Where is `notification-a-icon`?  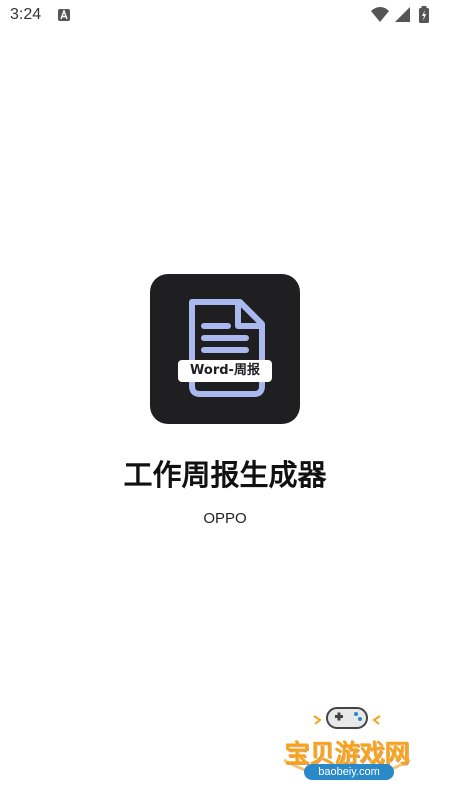 notification-a-icon is located at coordinates (64, 15).